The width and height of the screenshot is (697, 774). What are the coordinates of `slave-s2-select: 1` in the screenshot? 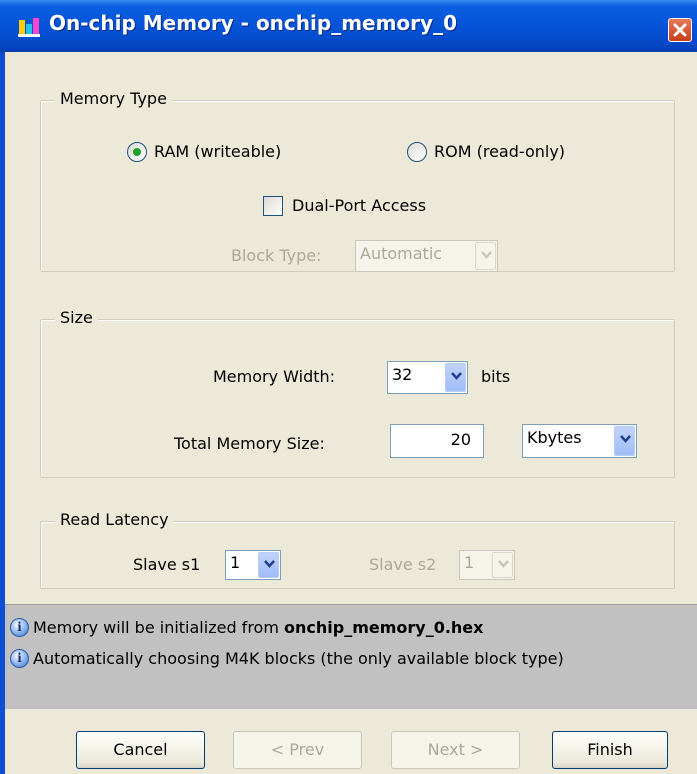 It's located at (487, 565).